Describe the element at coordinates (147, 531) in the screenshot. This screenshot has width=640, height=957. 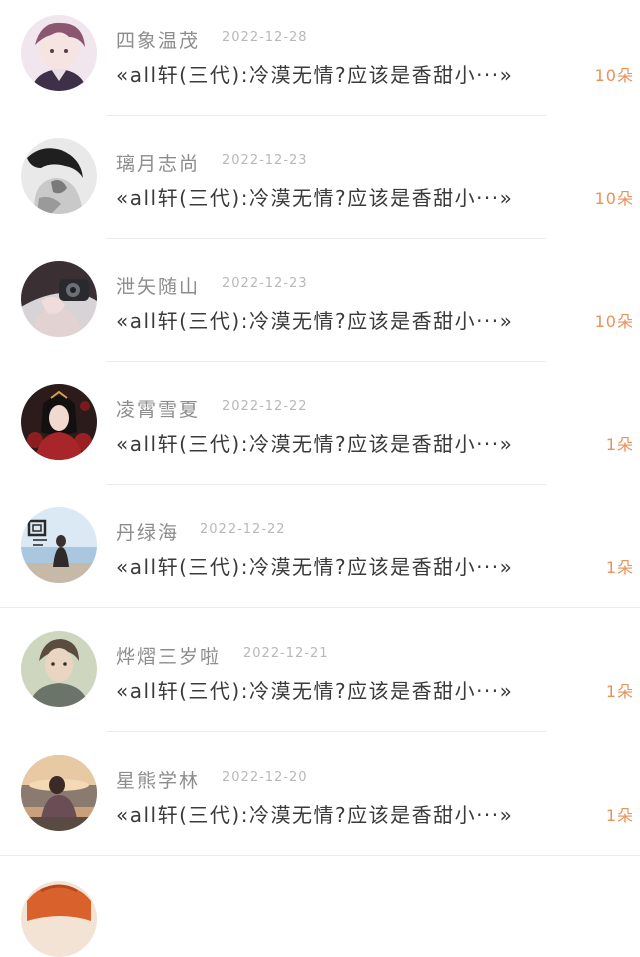
I see `user-name: 丹绿海` at that location.